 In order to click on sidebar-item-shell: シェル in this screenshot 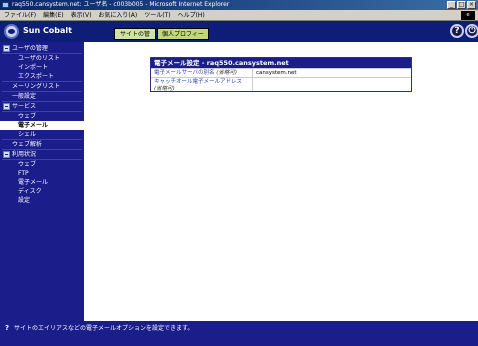, I will do `click(42, 134)`.